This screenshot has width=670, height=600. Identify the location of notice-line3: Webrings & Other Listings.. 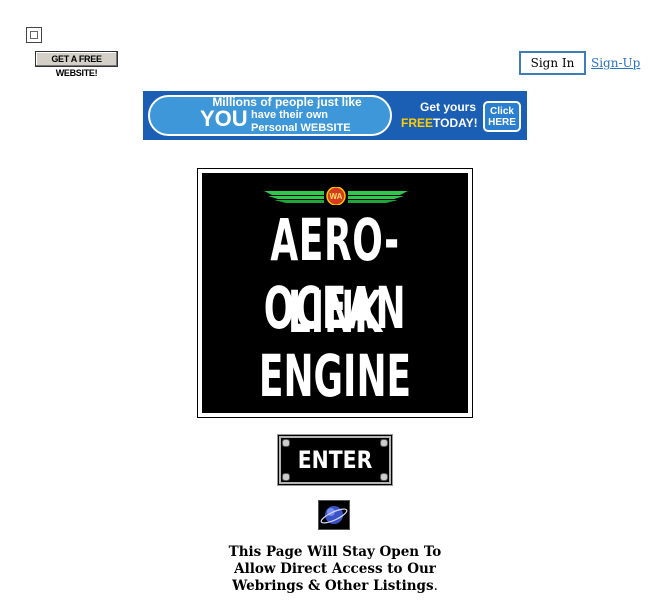
(335, 586).